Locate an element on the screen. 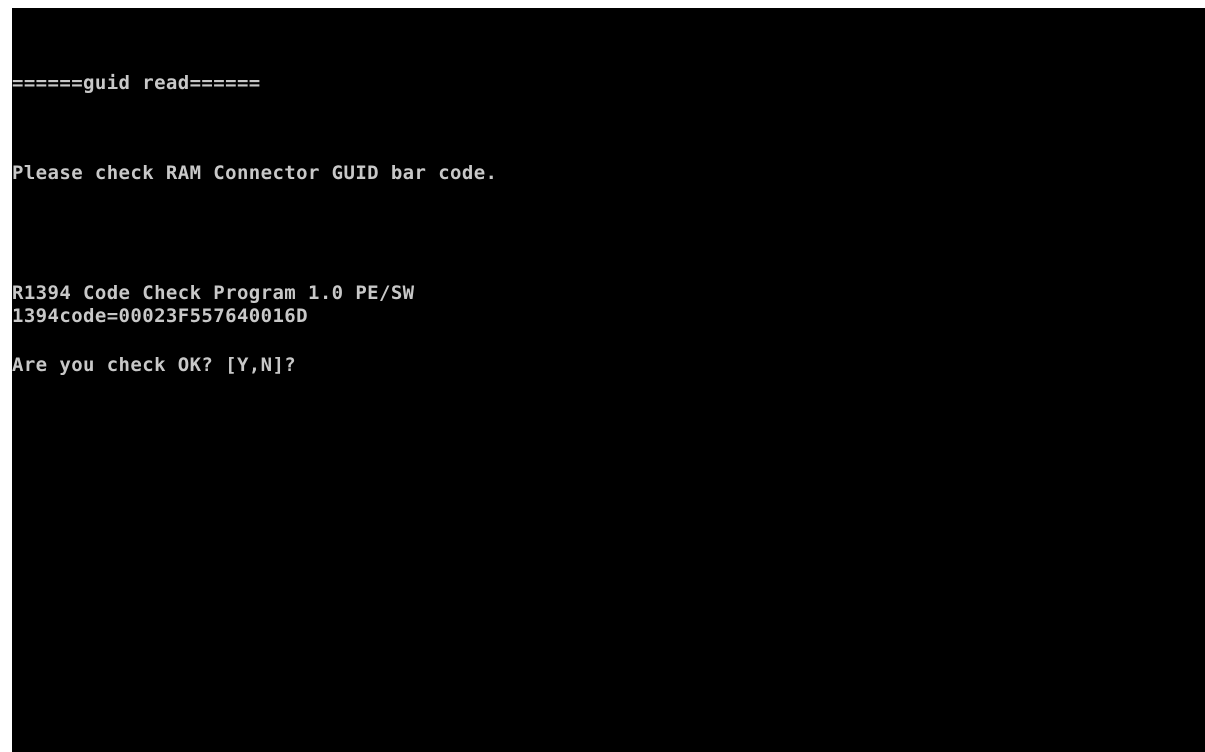  guid-read-header: ======guid read====== is located at coordinates (136, 83).